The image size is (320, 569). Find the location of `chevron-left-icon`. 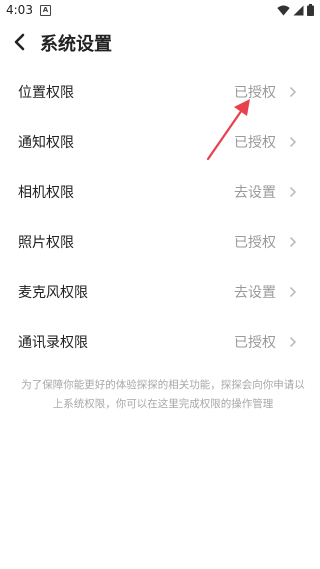

chevron-left-icon is located at coordinates (19, 42).